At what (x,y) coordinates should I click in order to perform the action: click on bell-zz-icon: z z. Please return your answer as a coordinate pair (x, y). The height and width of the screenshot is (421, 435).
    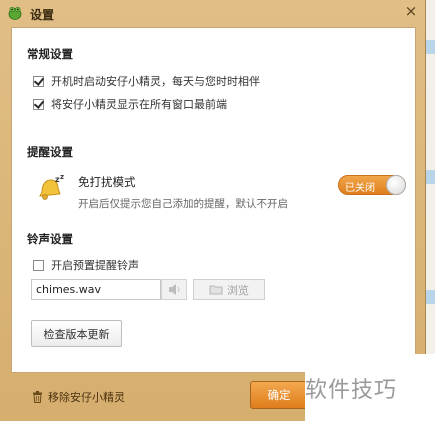
    Looking at the image, I should click on (51, 186).